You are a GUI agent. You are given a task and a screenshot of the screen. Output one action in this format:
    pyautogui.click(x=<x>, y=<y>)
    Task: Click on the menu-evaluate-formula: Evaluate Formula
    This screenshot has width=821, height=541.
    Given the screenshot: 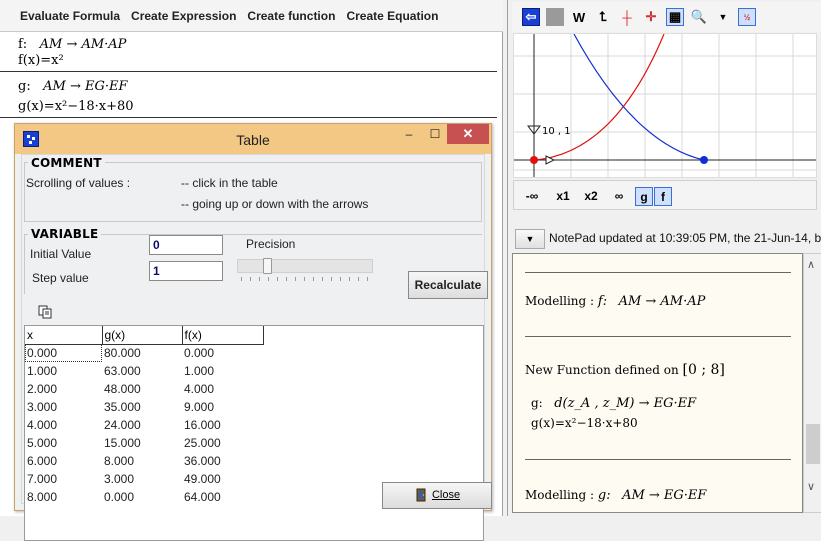 What is the action you would take?
    pyautogui.click(x=70, y=16)
    